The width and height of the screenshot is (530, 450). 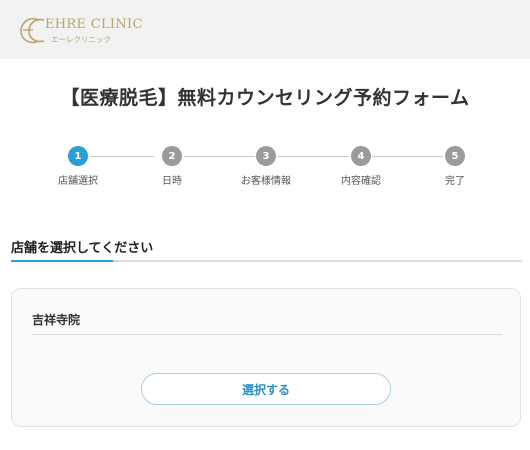 What do you see at coordinates (172, 156) in the screenshot?
I see `step-2-number: 2` at bounding box center [172, 156].